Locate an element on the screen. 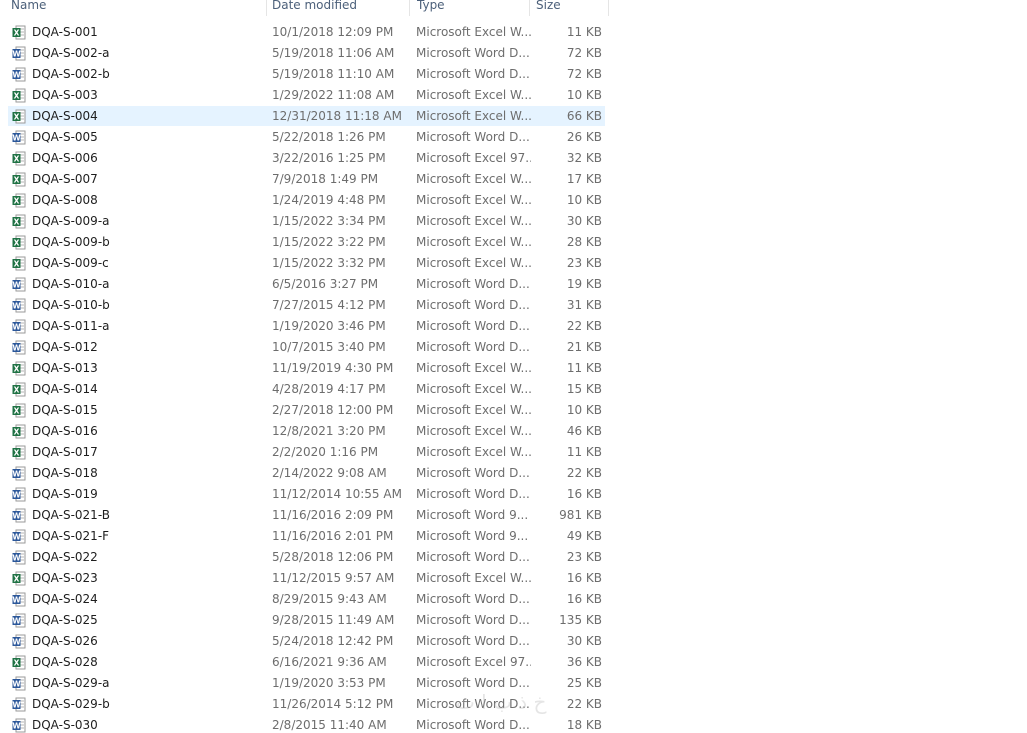 The height and width of the screenshot is (733, 1027). file-date-modified: 4/28/2019 4:17 PM is located at coordinates (329, 389).